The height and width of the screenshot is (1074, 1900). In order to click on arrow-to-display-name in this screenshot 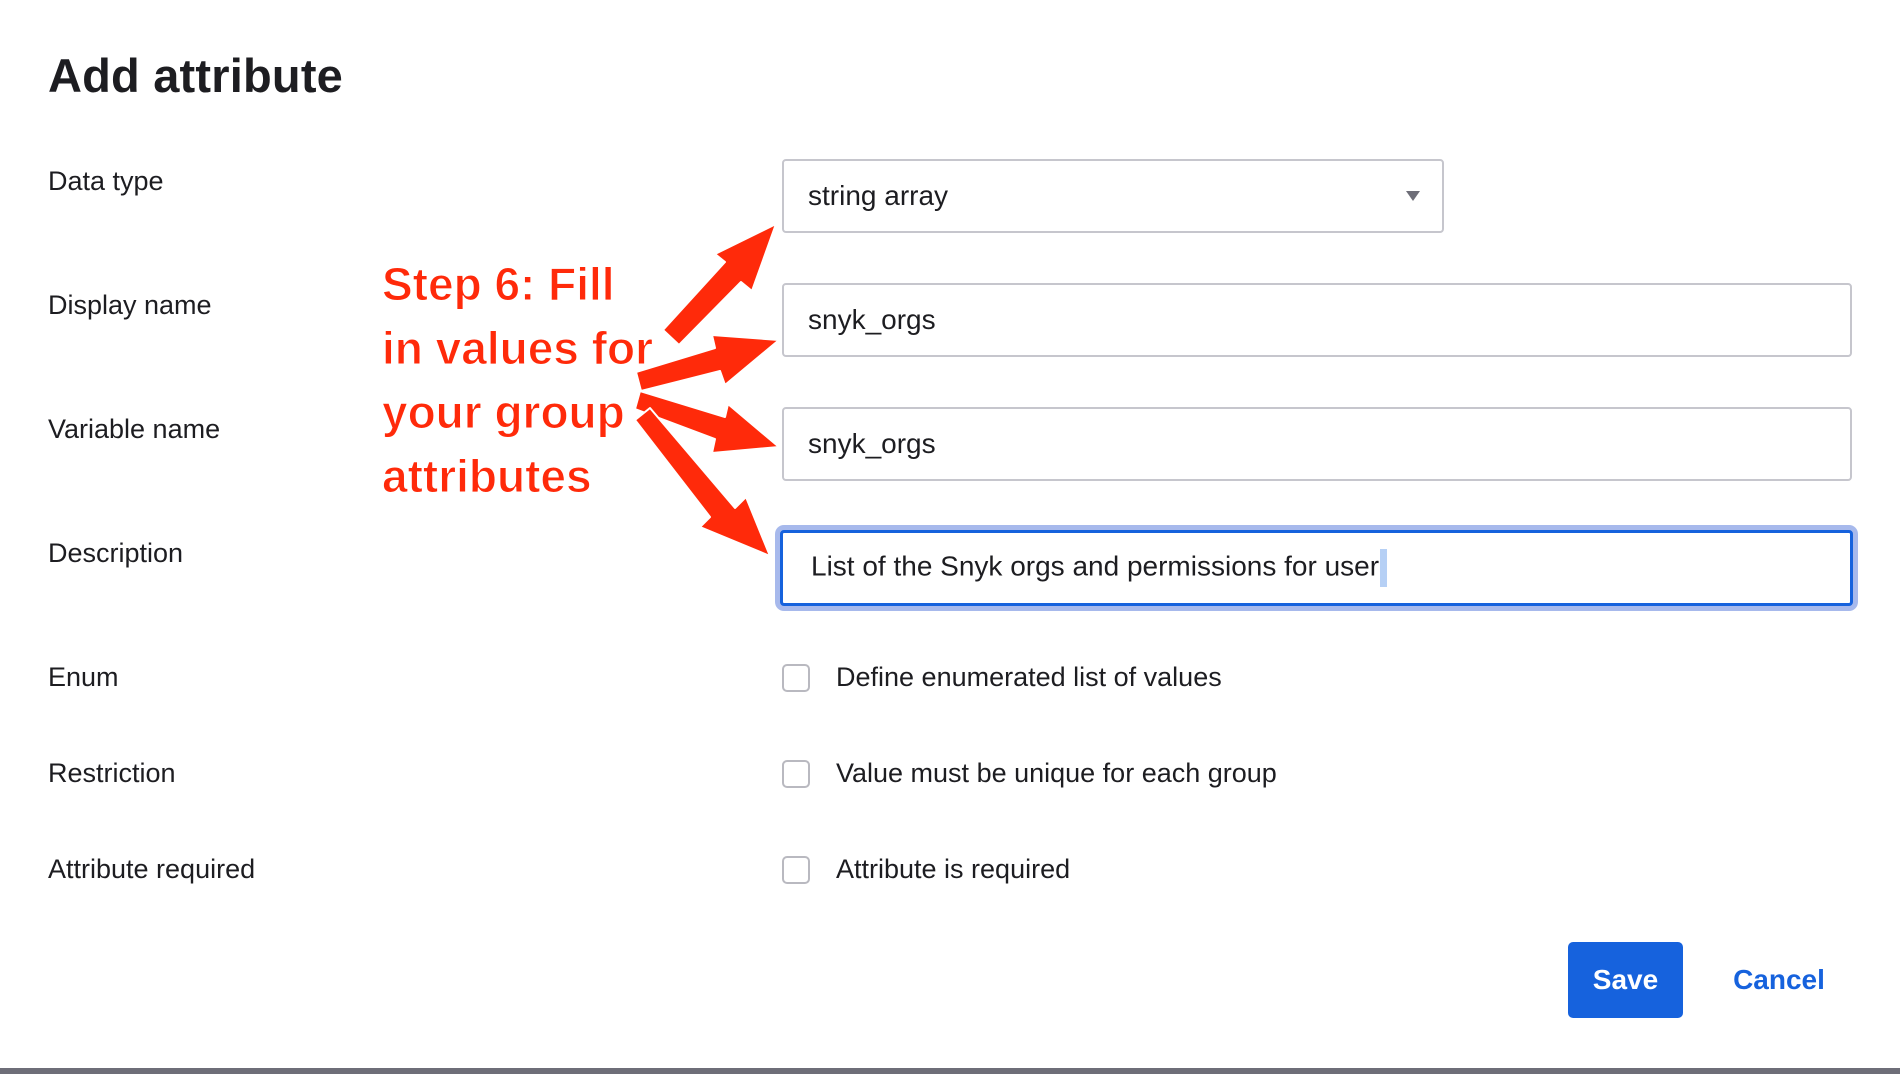, I will do `click(707, 363)`.